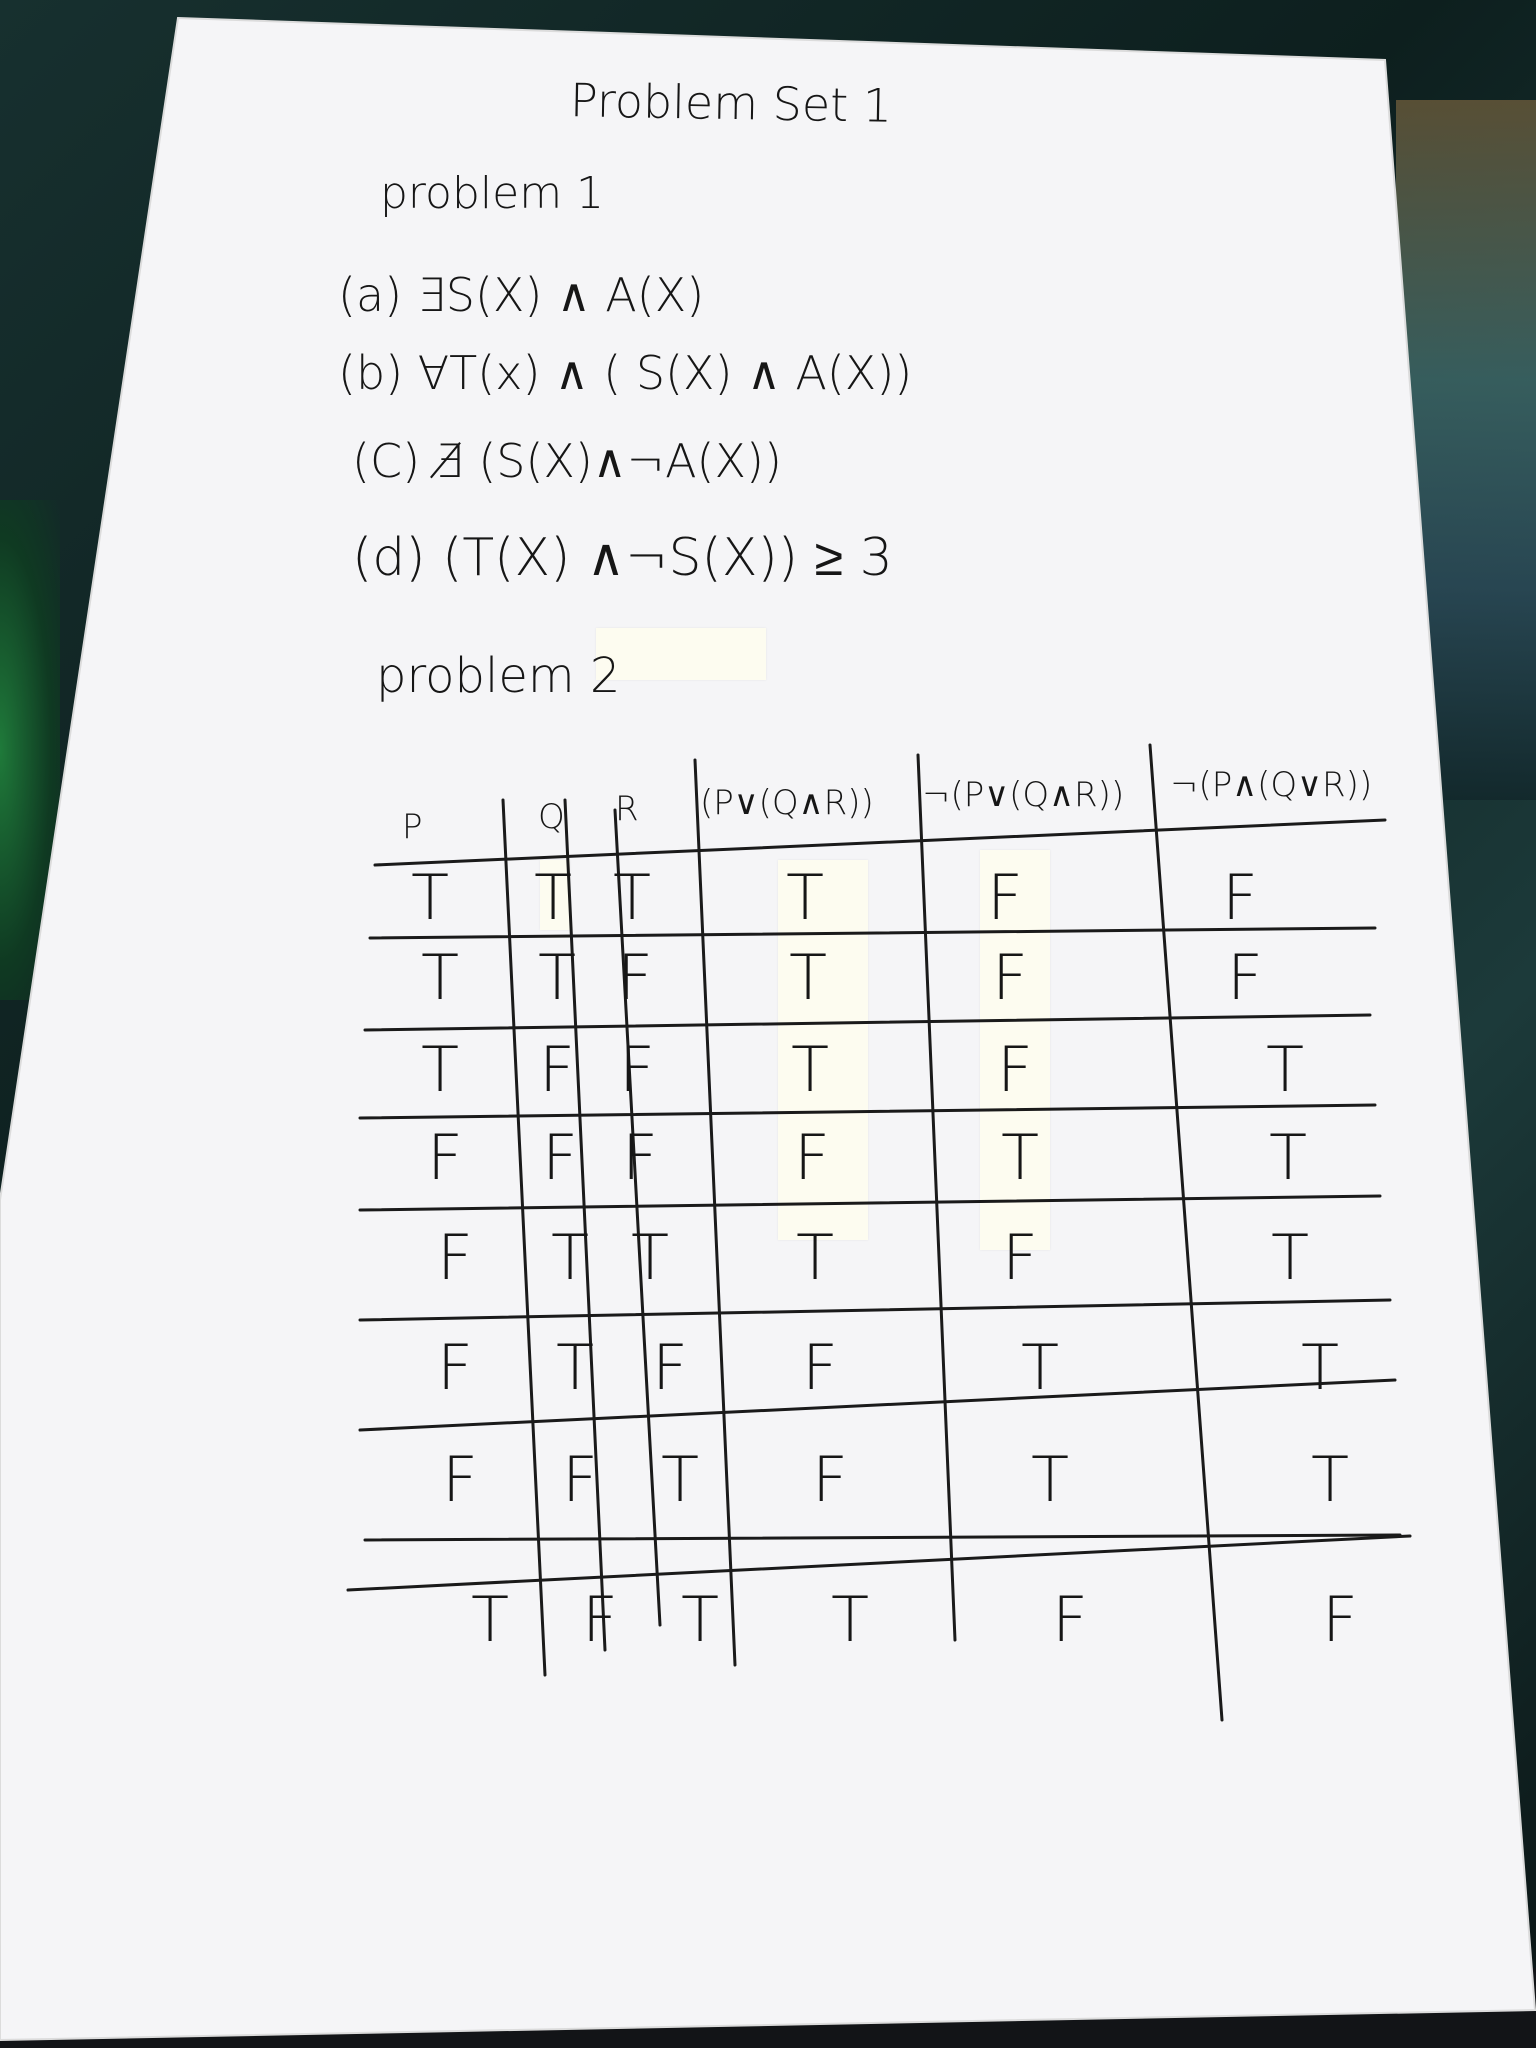  I want to click on table-header-p: P, so click(412, 827).